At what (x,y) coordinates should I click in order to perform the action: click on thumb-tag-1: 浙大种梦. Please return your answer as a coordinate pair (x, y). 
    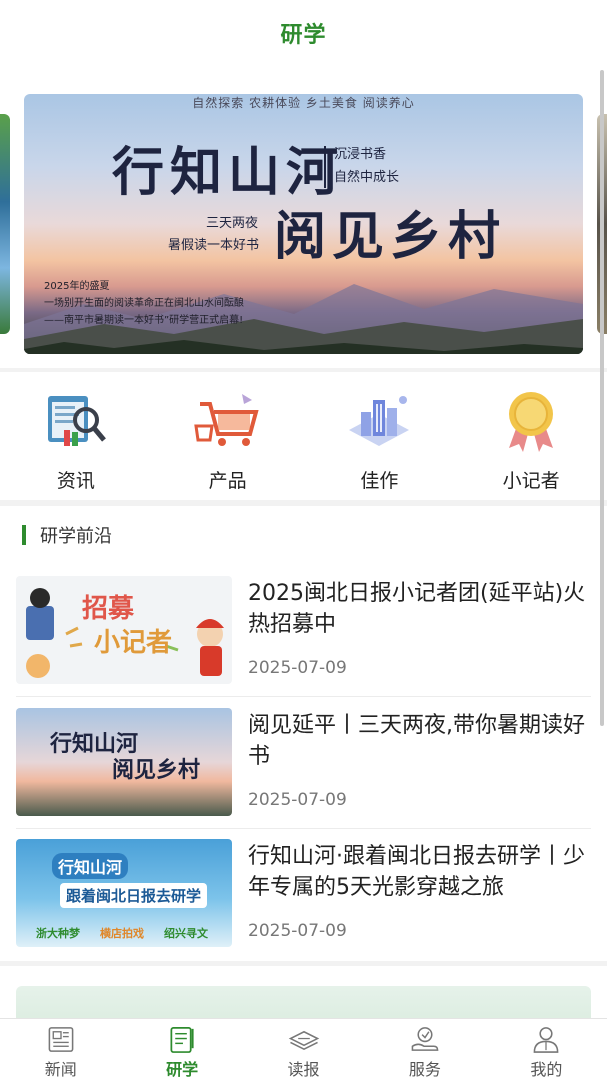
    Looking at the image, I should click on (58, 933).